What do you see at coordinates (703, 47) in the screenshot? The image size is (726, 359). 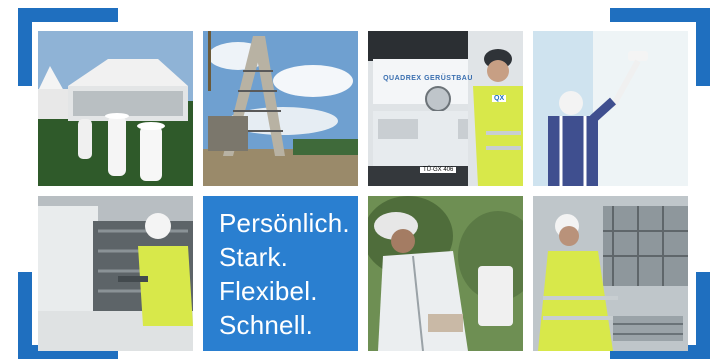 I see `corner-bracket-top-right-vertical` at bounding box center [703, 47].